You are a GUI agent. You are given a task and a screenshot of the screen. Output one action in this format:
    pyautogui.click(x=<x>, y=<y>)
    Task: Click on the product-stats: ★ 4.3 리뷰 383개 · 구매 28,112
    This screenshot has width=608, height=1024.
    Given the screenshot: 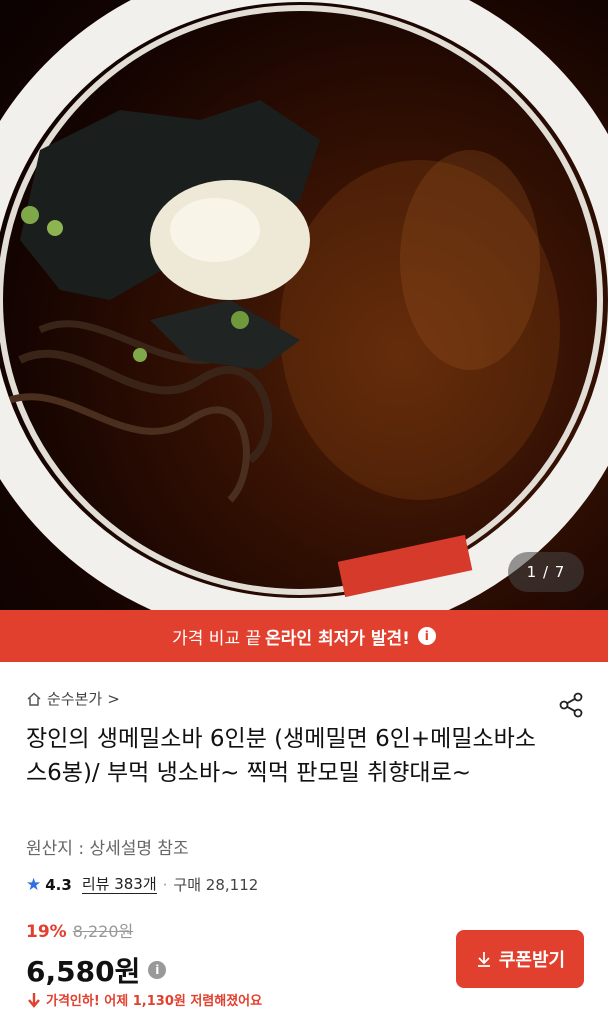 What is the action you would take?
    pyautogui.click(x=142, y=884)
    